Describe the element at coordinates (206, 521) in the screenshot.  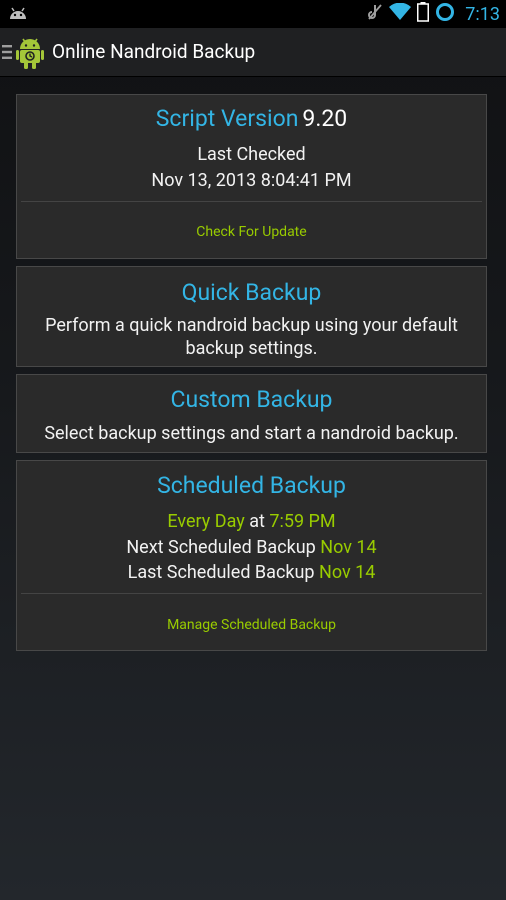
I see `schedule-frequency: Every Day` at that location.